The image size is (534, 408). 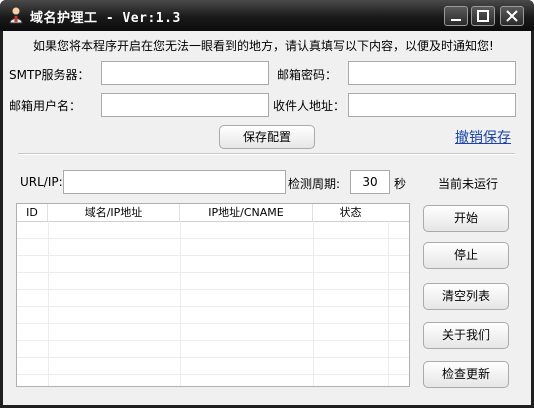 I want to click on table-header: ID 域名/IP地址 IP地址/CNAME 状态, so click(x=213, y=213).